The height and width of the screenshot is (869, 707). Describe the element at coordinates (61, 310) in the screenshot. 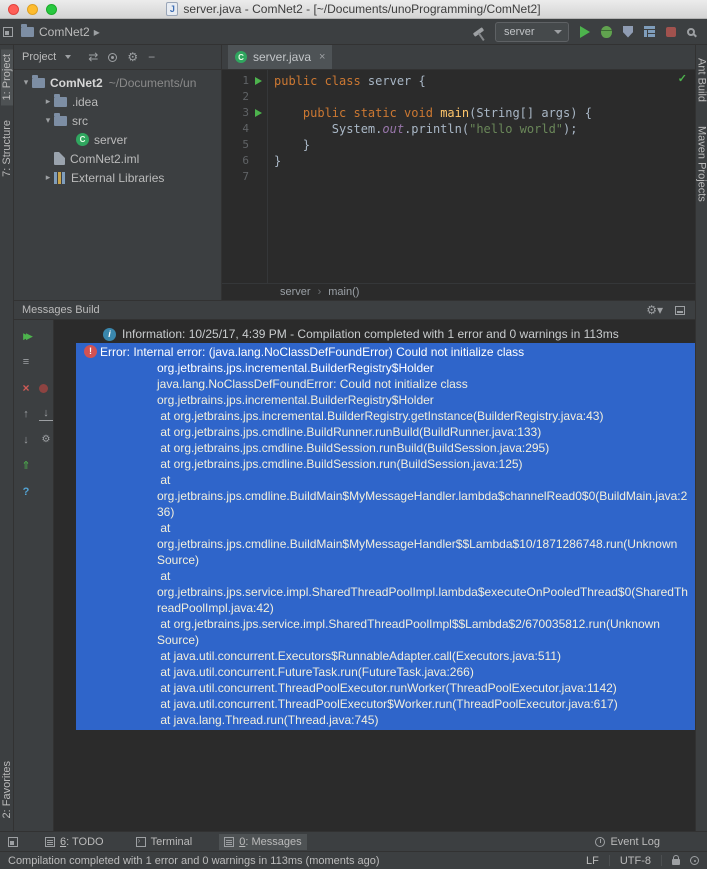

I see `build-panel-title: Messages Build` at that location.